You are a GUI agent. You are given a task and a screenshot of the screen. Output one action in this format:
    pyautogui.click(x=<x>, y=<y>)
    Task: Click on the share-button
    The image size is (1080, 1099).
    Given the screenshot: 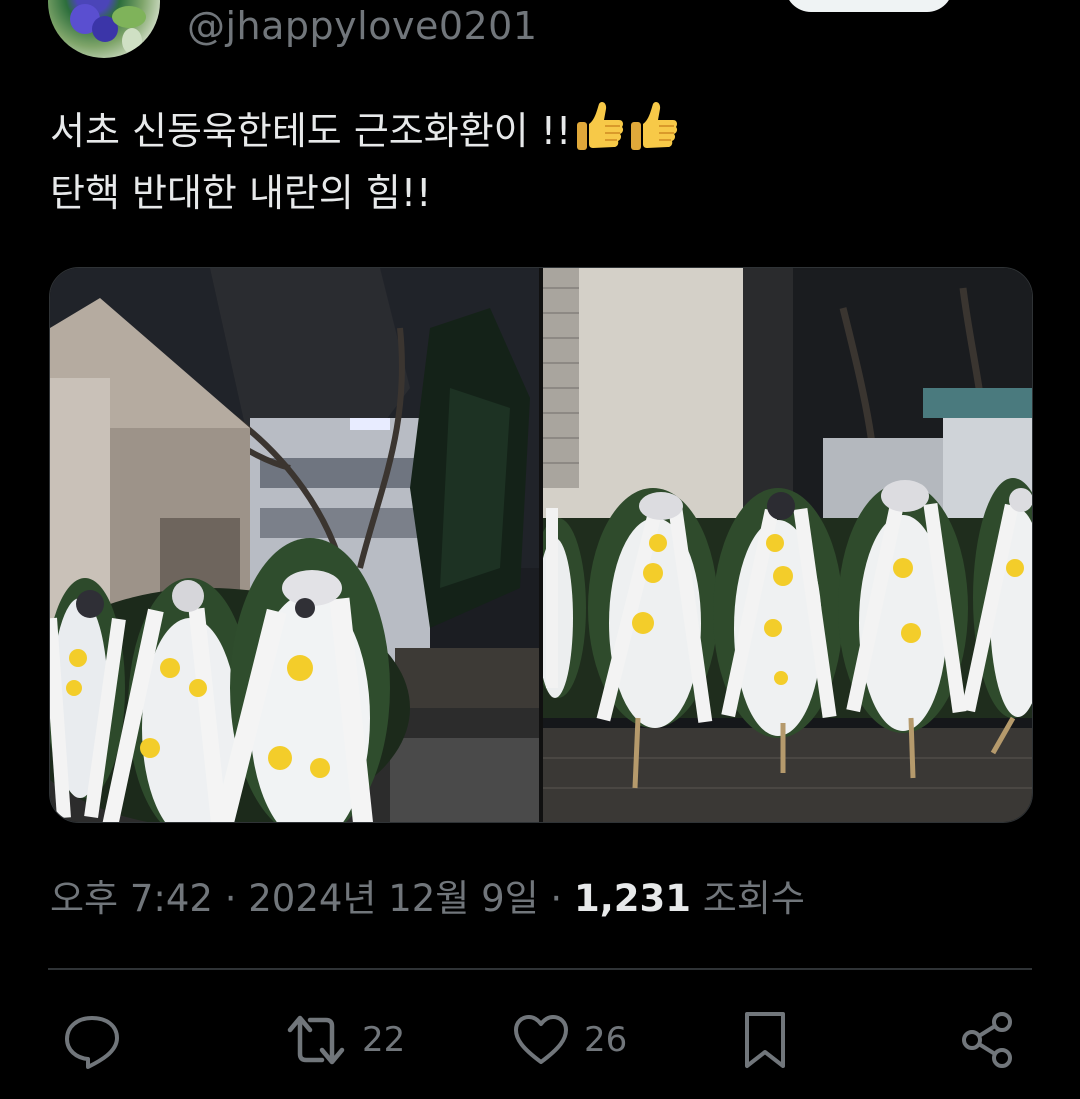 What is the action you would take?
    pyautogui.click(x=988, y=1040)
    